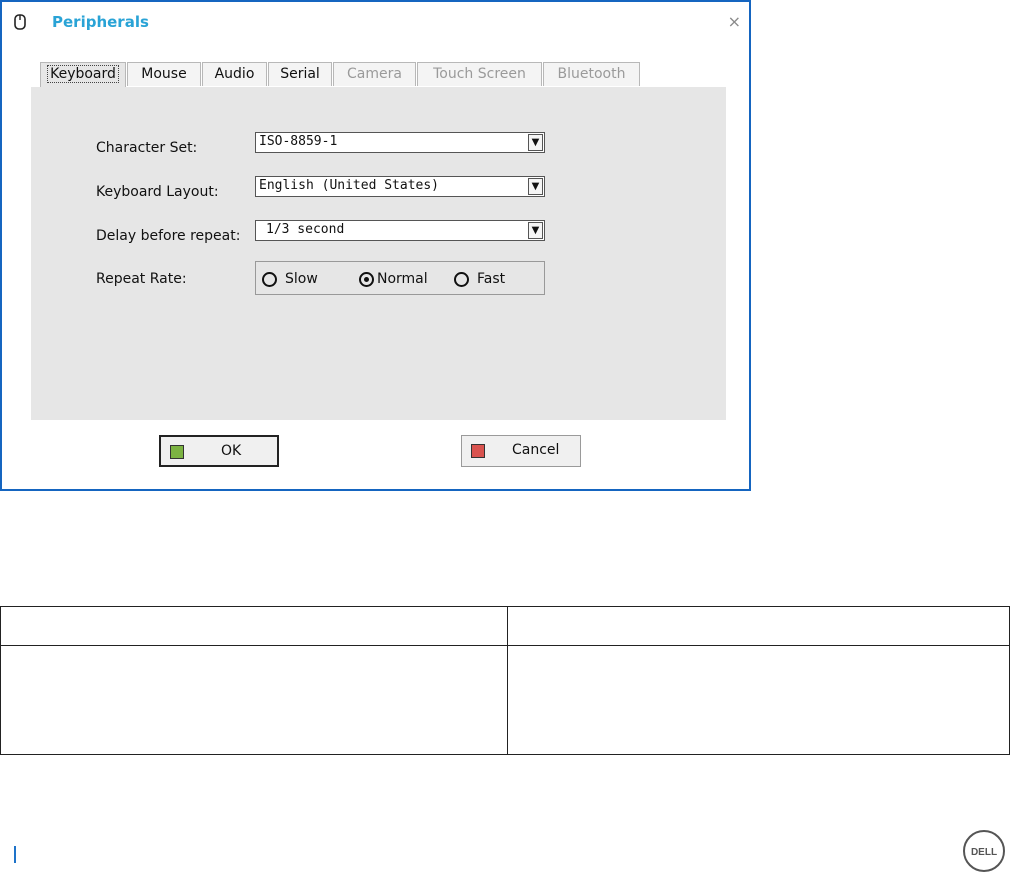 The image size is (1013, 879). Describe the element at coordinates (219, 451) in the screenshot. I see `ok-button: OK` at that location.